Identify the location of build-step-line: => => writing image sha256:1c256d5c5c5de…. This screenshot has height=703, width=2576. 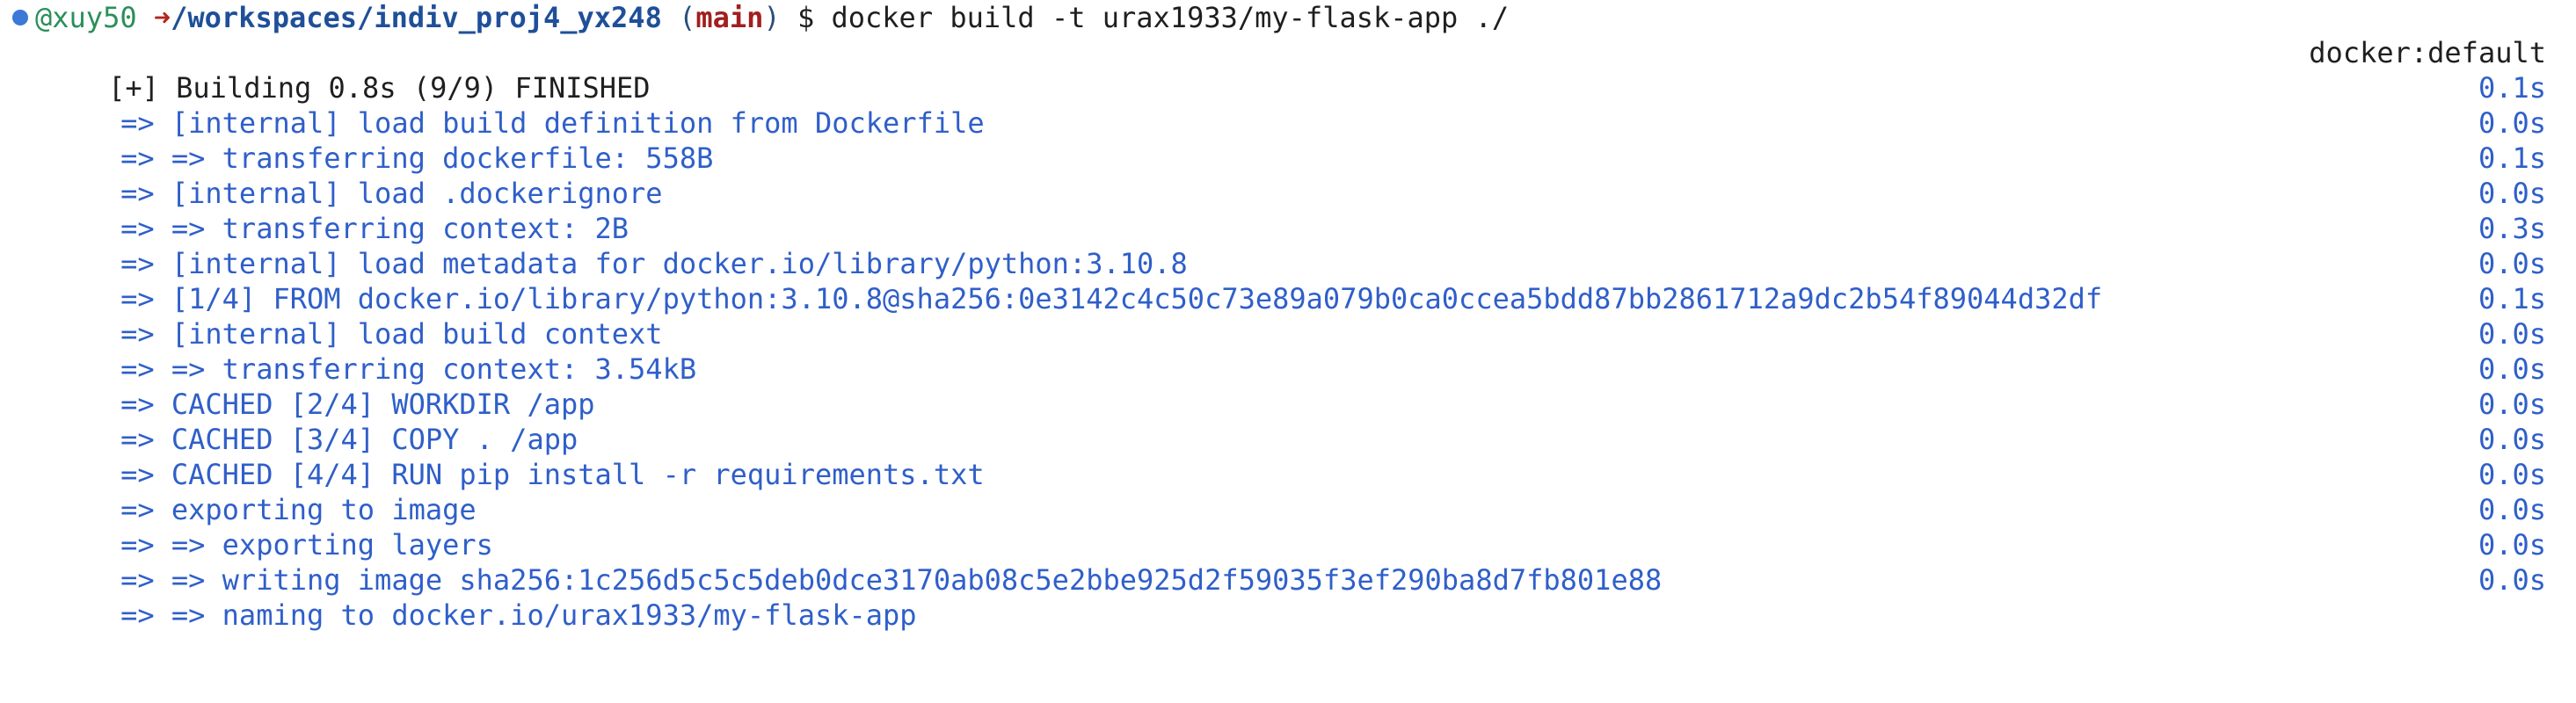
(1293, 562).